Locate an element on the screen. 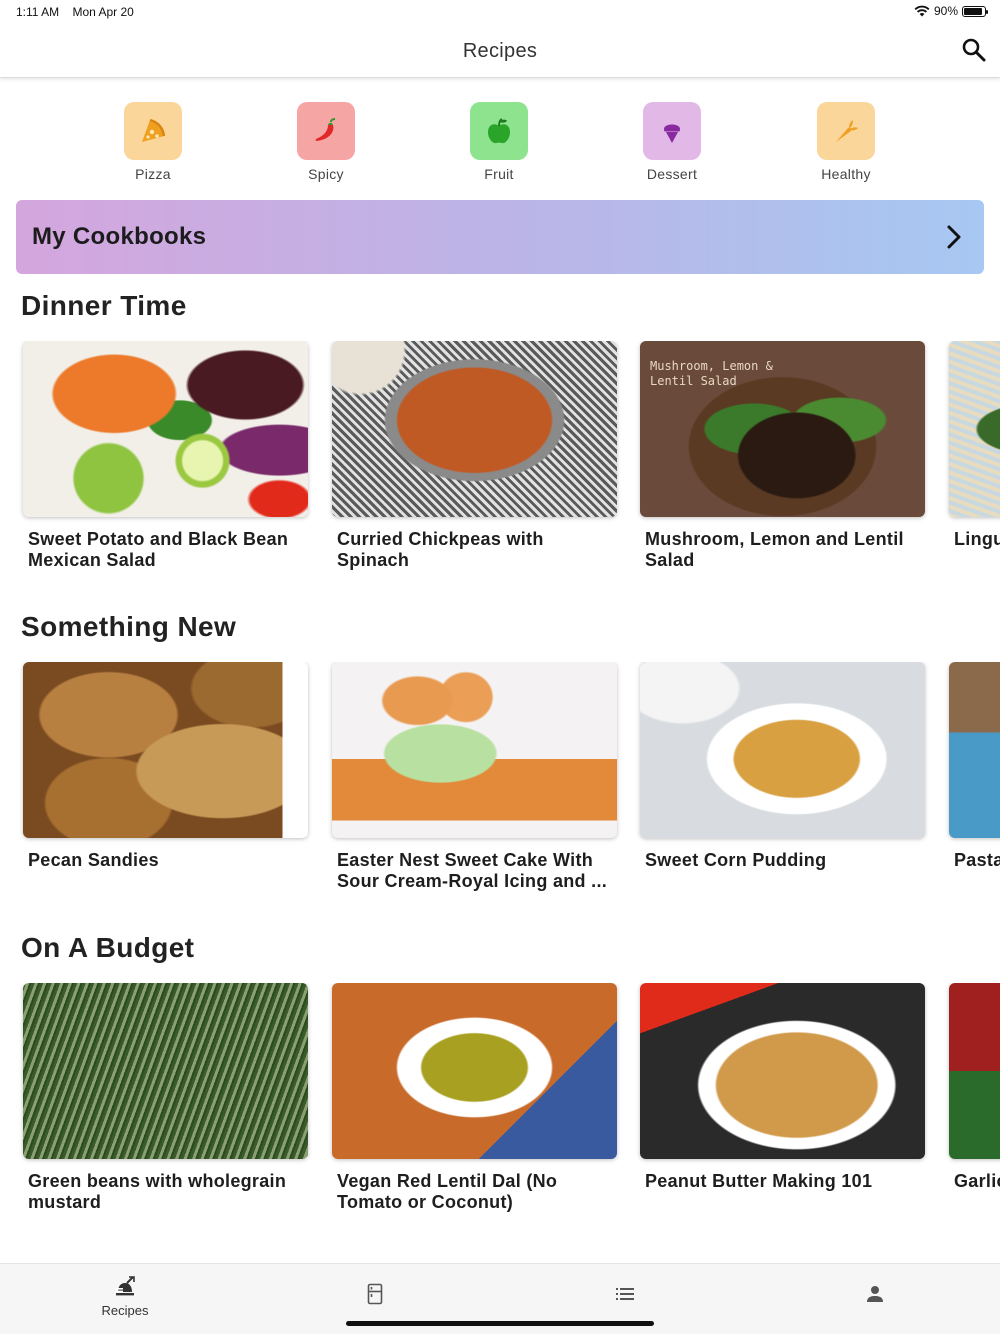 Image resolution: width=1000 pixels, height=1334 pixels. chili-pepper-icon is located at coordinates (325, 129).